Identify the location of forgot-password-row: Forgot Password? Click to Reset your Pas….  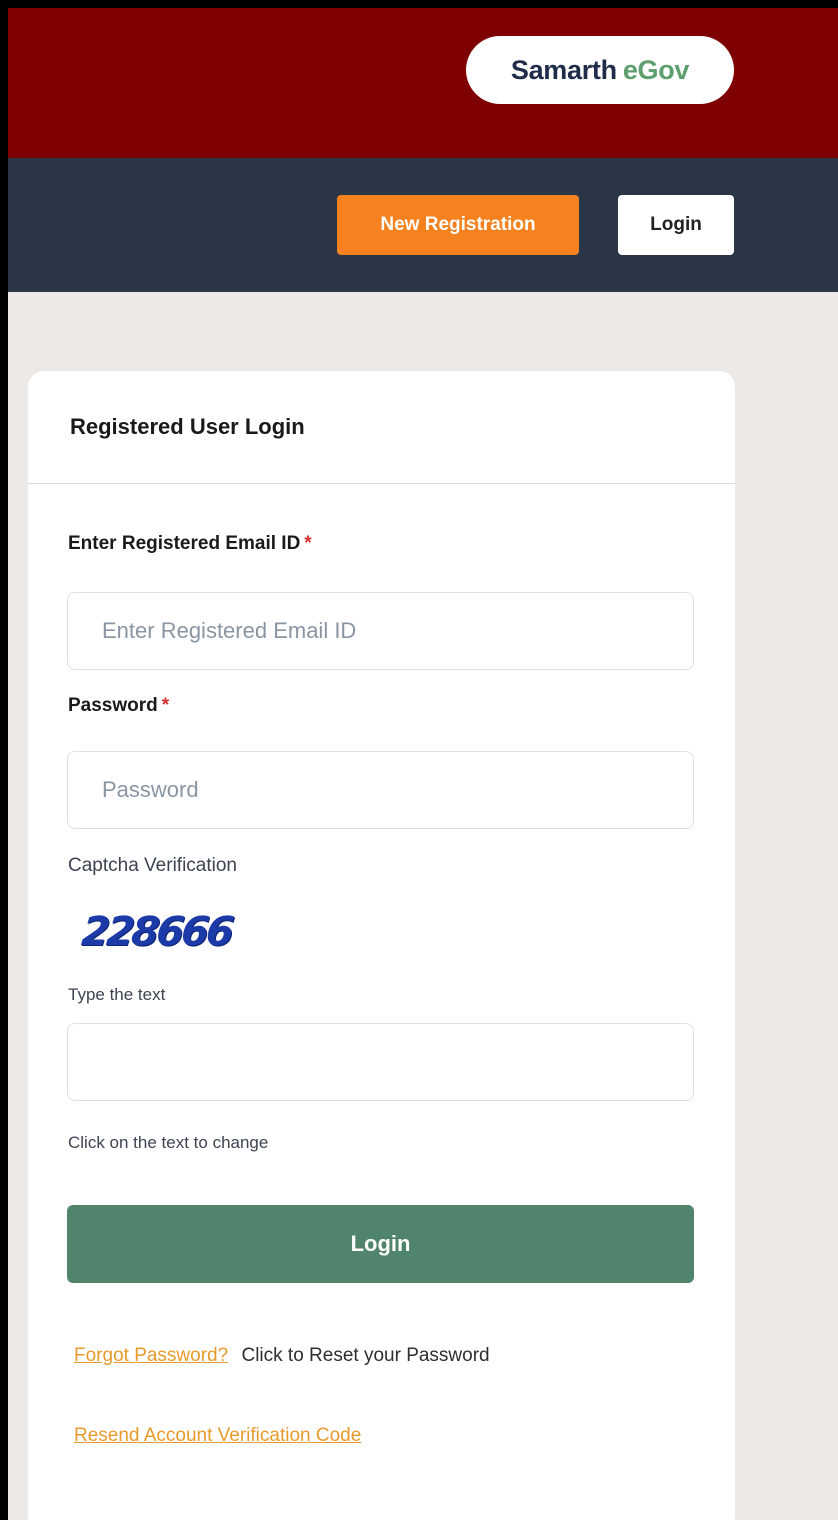
(282, 1356).